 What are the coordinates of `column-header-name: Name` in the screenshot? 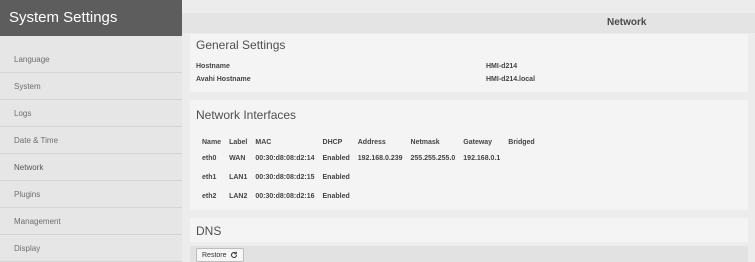 It's located at (212, 142).